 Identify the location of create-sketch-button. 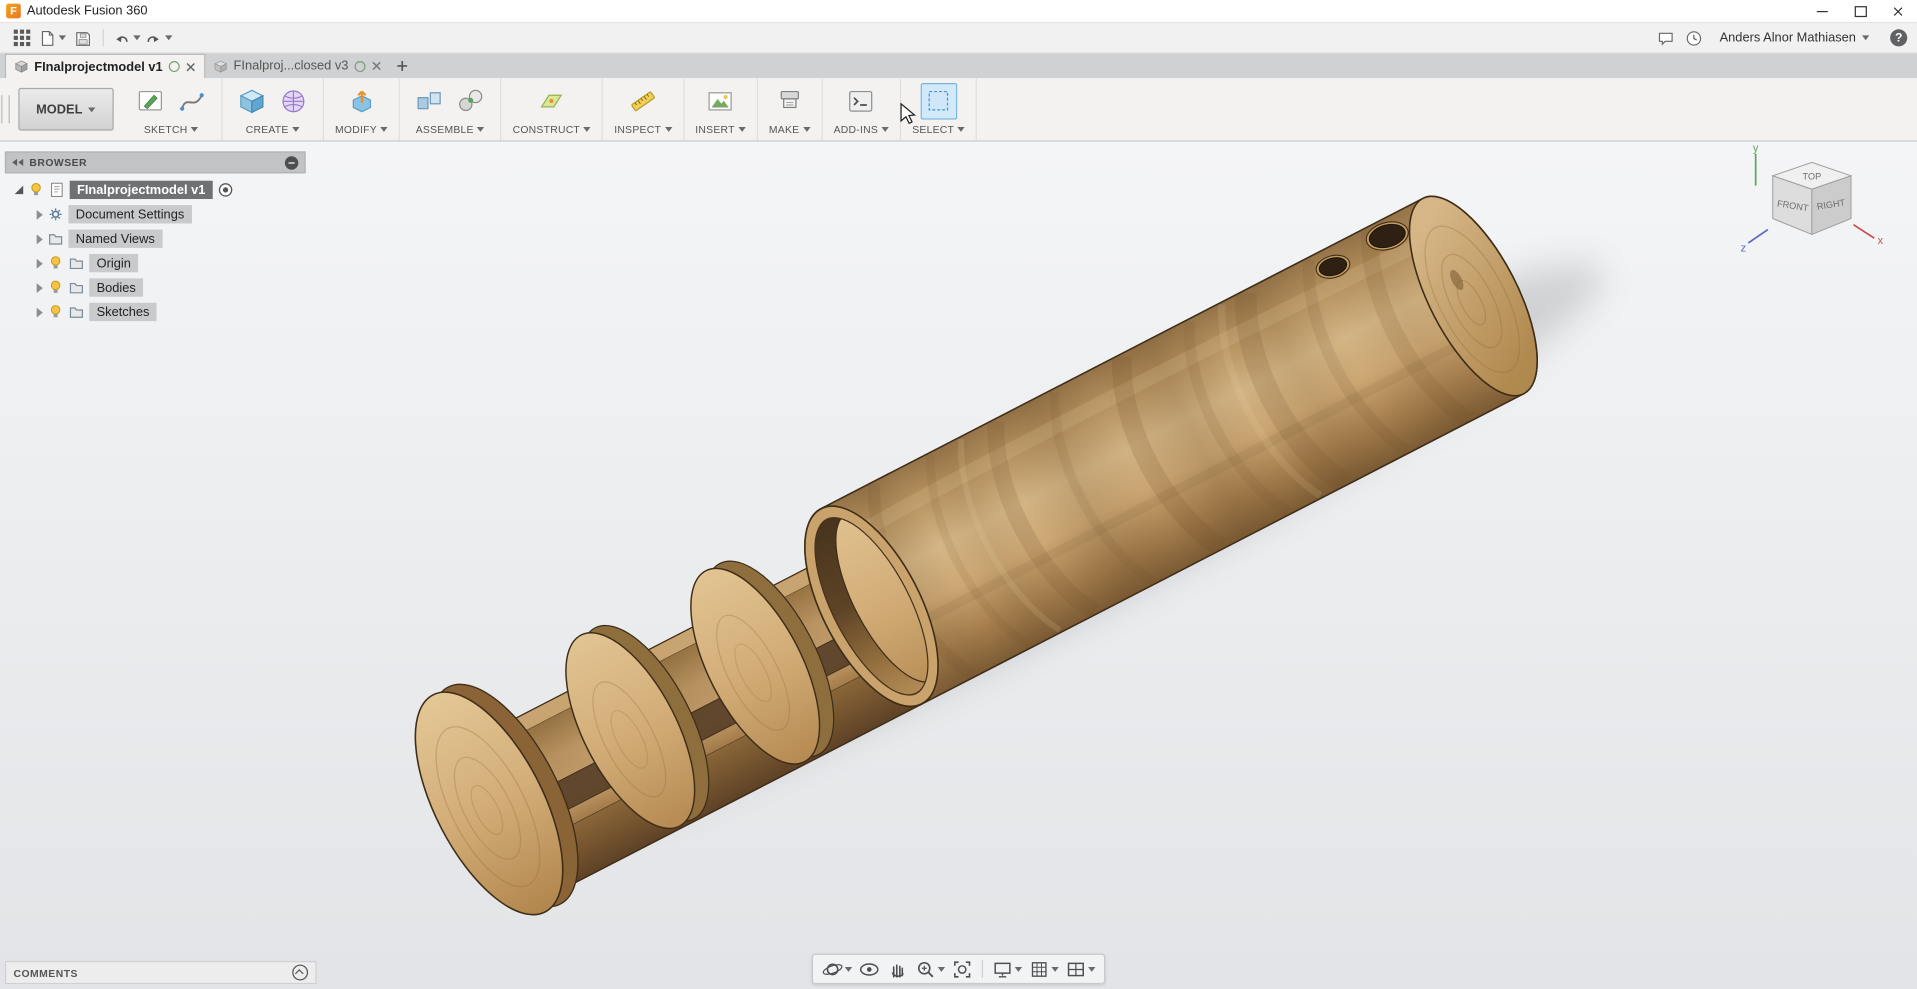
(150, 101).